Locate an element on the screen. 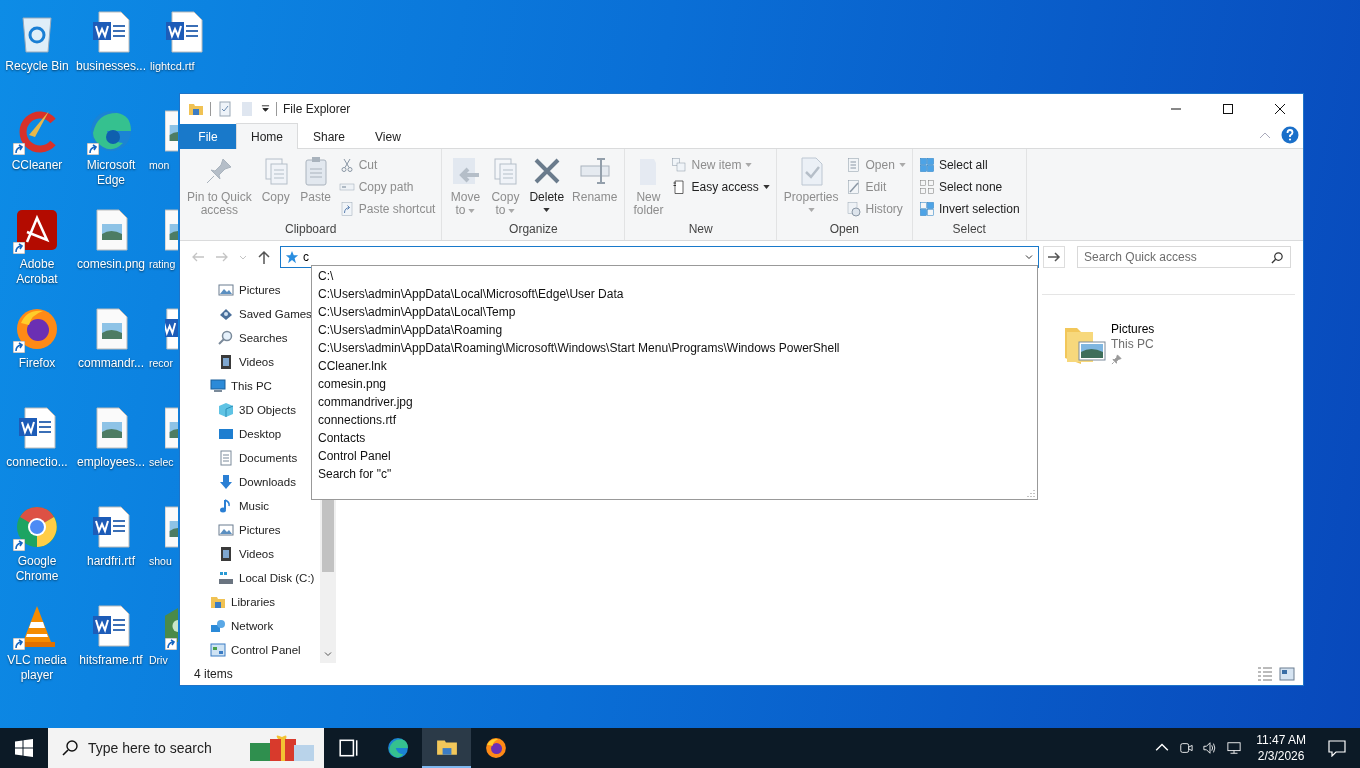 This screenshot has width=1360, height=768. group-label: Clipboard is located at coordinates (311, 230).